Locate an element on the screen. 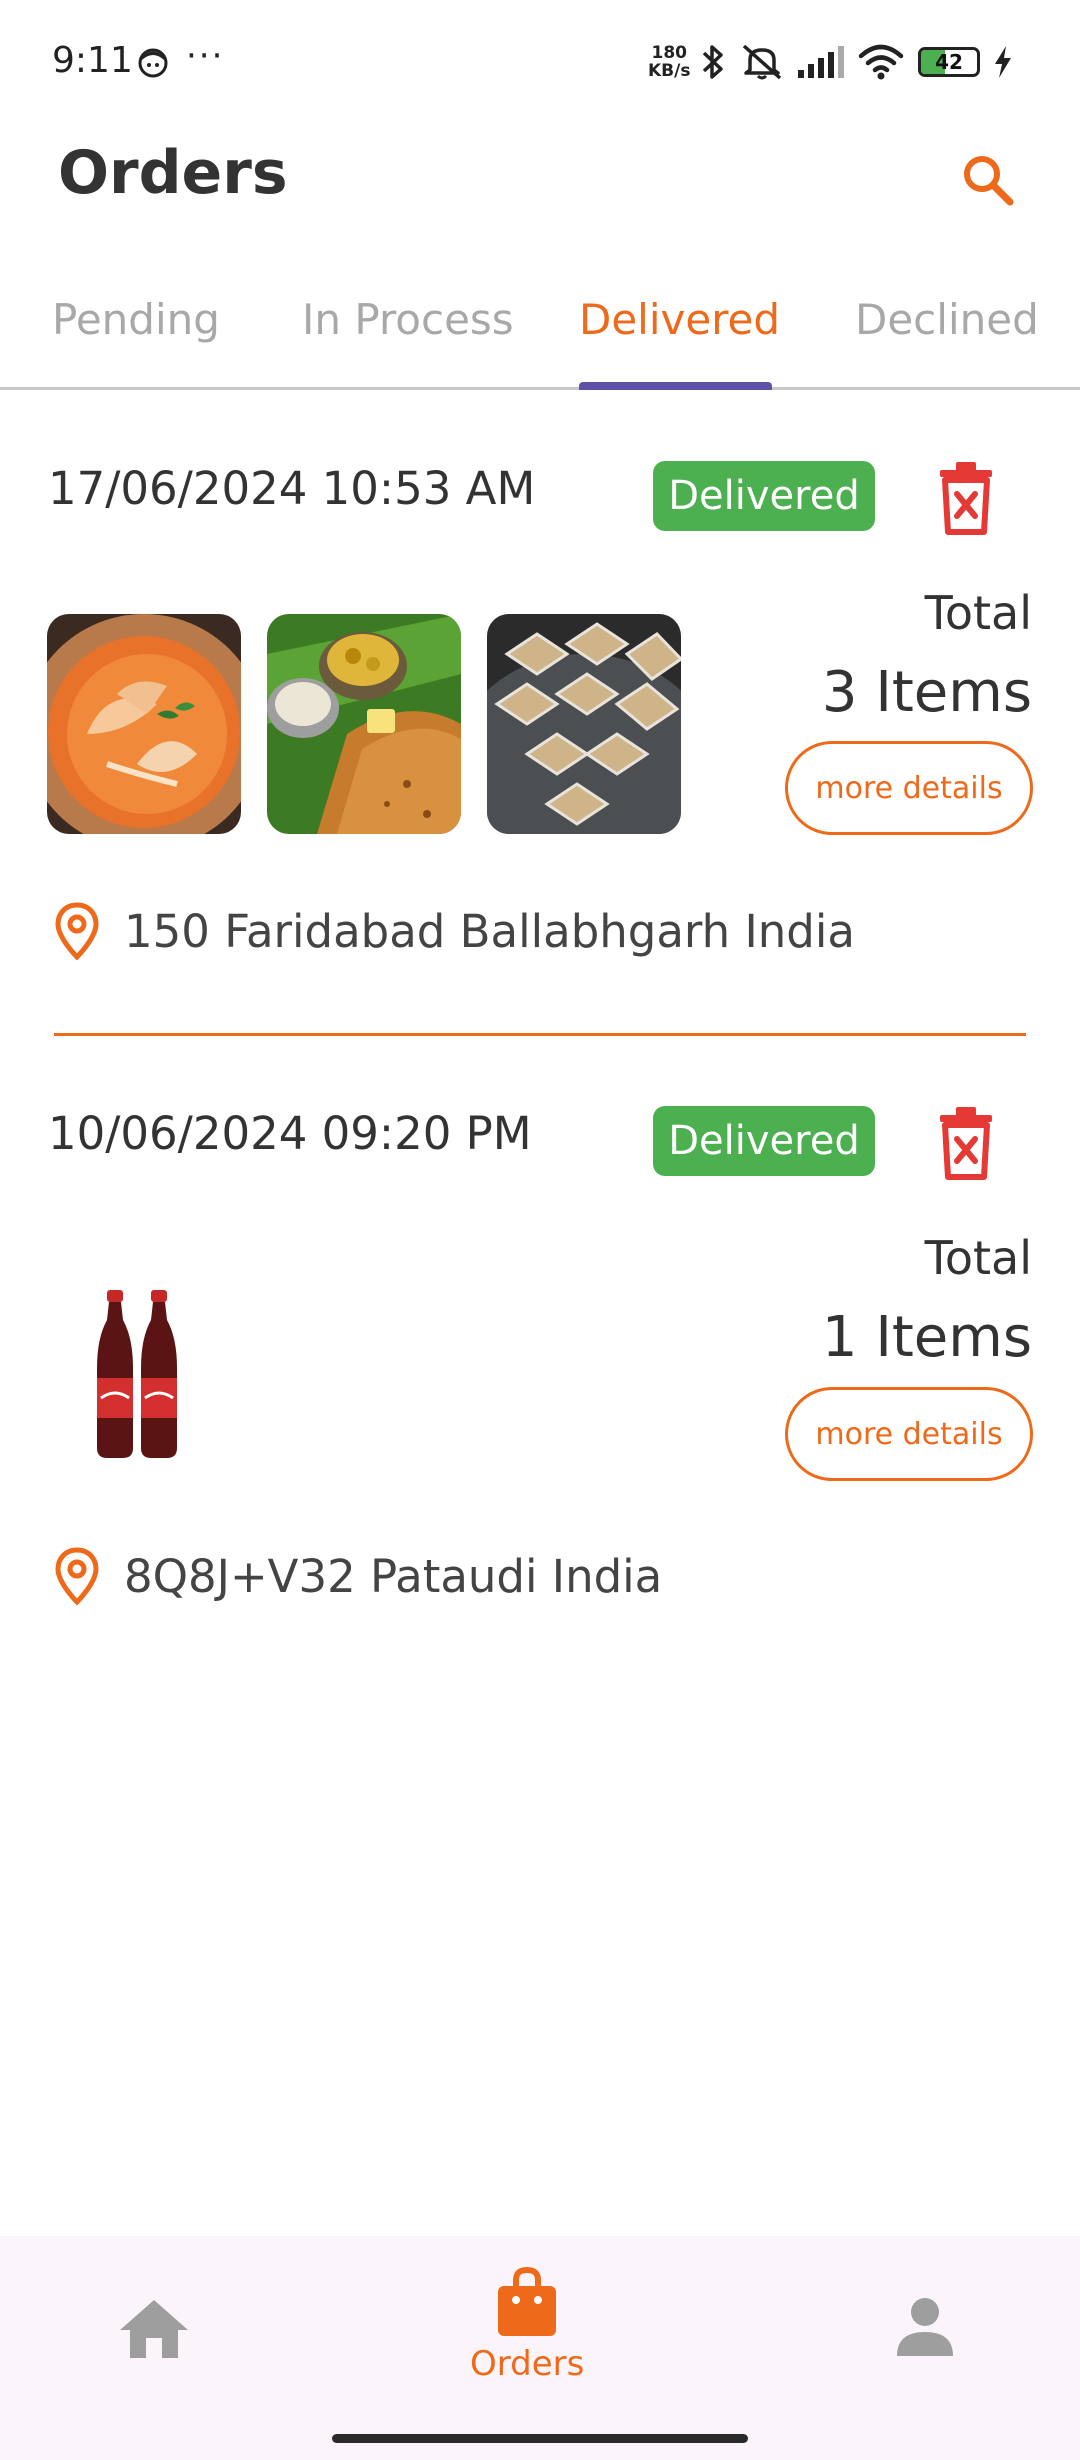 This screenshot has height=2460, width=1080. net-speed: 180 KB/s is located at coordinates (669, 62).